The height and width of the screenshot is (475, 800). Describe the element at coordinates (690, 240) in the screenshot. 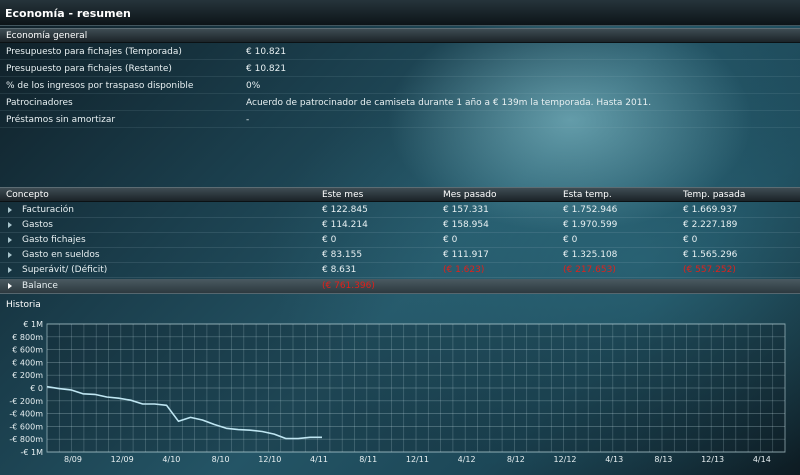

I see `cell-last-season: € 0` at that location.